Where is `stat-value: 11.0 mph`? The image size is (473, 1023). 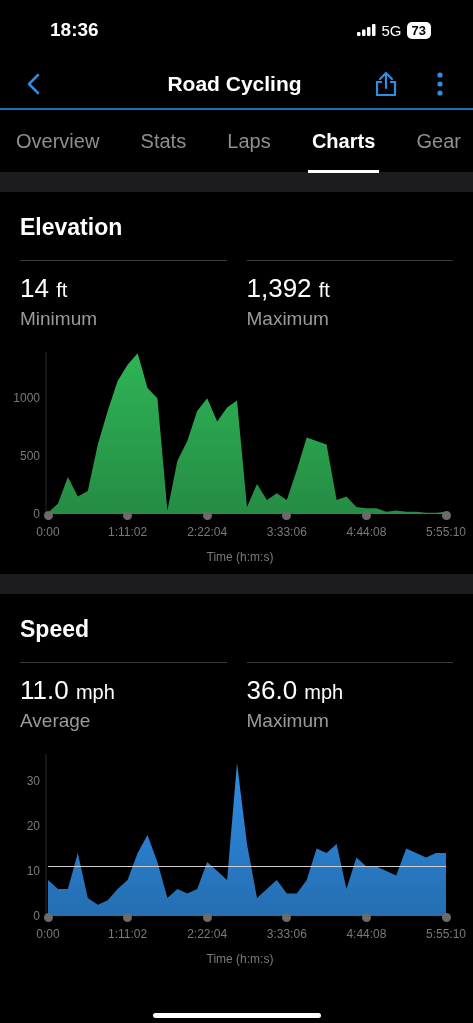 stat-value: 11.0 mph is located at coordinates (68, 690).